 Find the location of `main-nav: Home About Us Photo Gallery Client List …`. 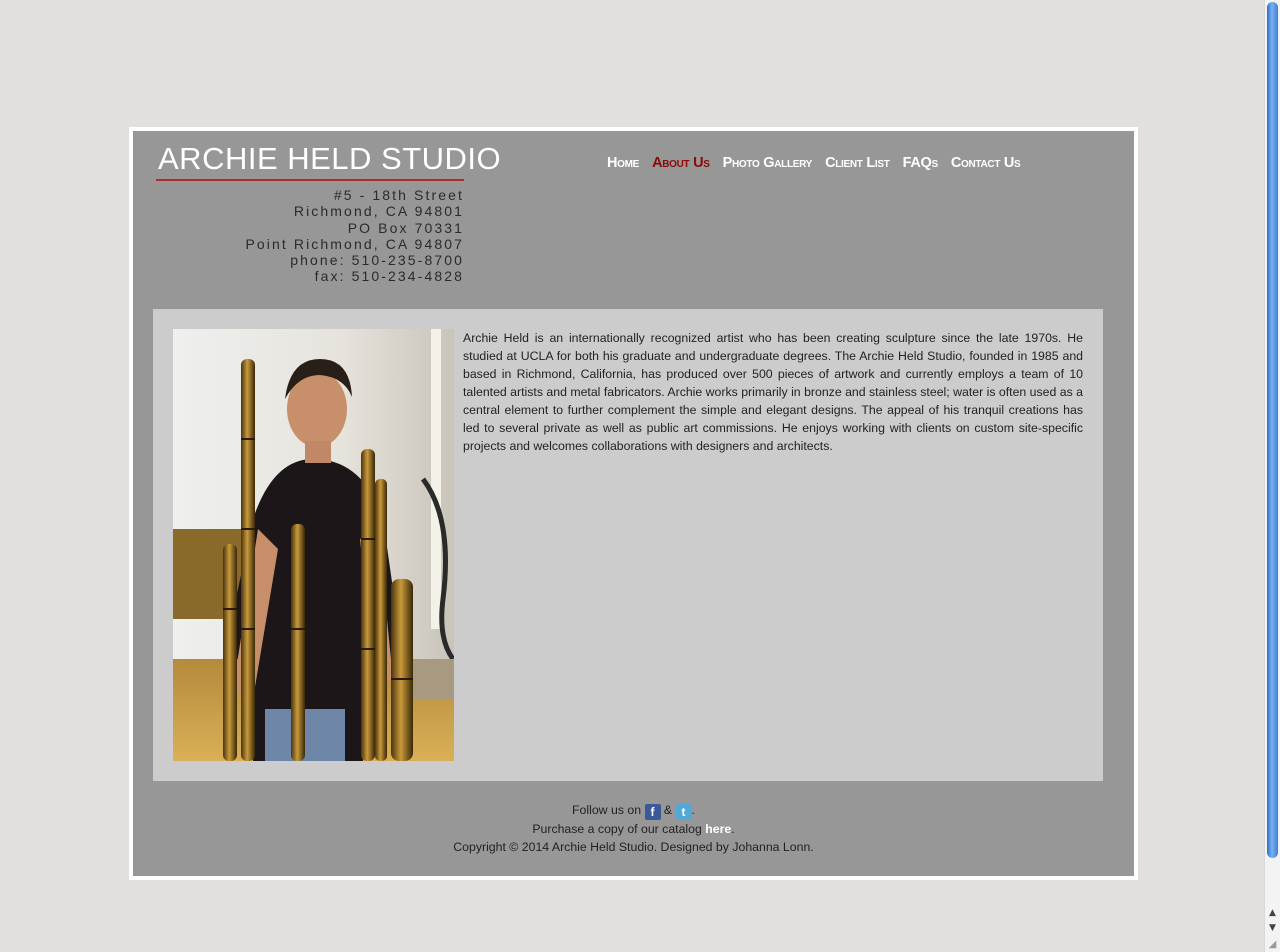

main-nav: Home About Us Photo Gallery Client List … is located at coordinates (820, 163).